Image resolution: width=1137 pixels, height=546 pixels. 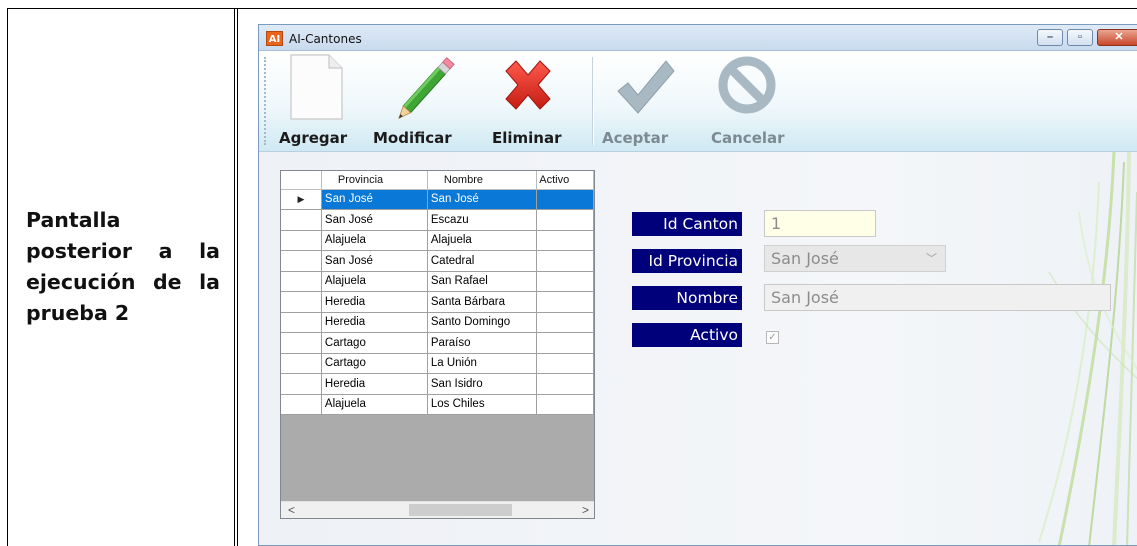 I want to click on table-row: Heredia San Isidro, so click(x=437, y=384).